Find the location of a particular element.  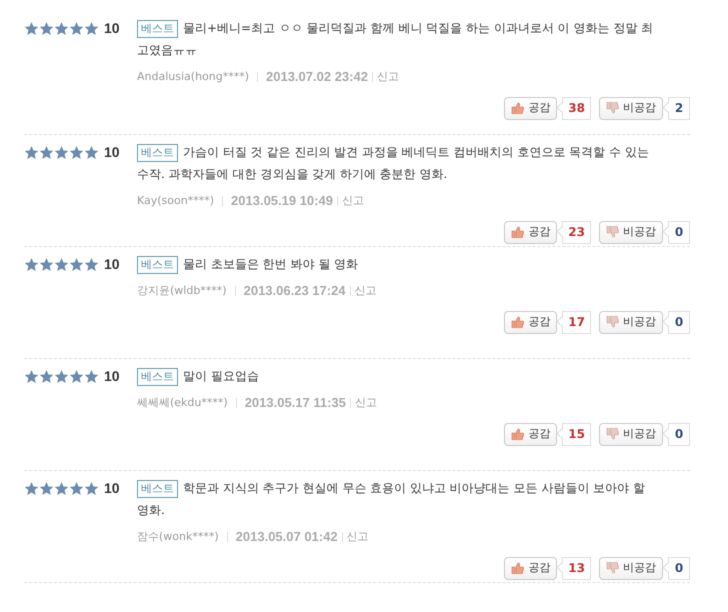

author: 잠수(wonk****) is located at coordinates (178, 536).